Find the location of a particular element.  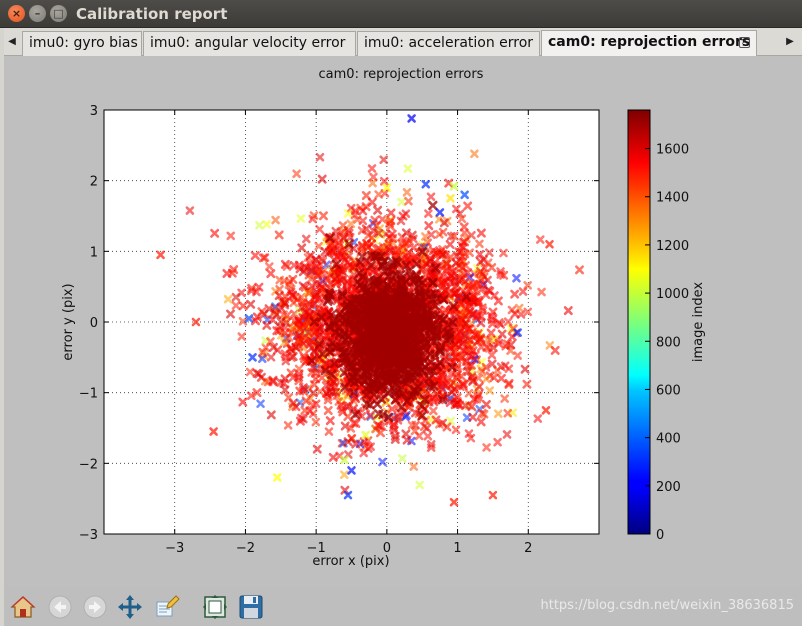

tab-scroll-left-icon: ◀ is located at coordinates (12, 42).